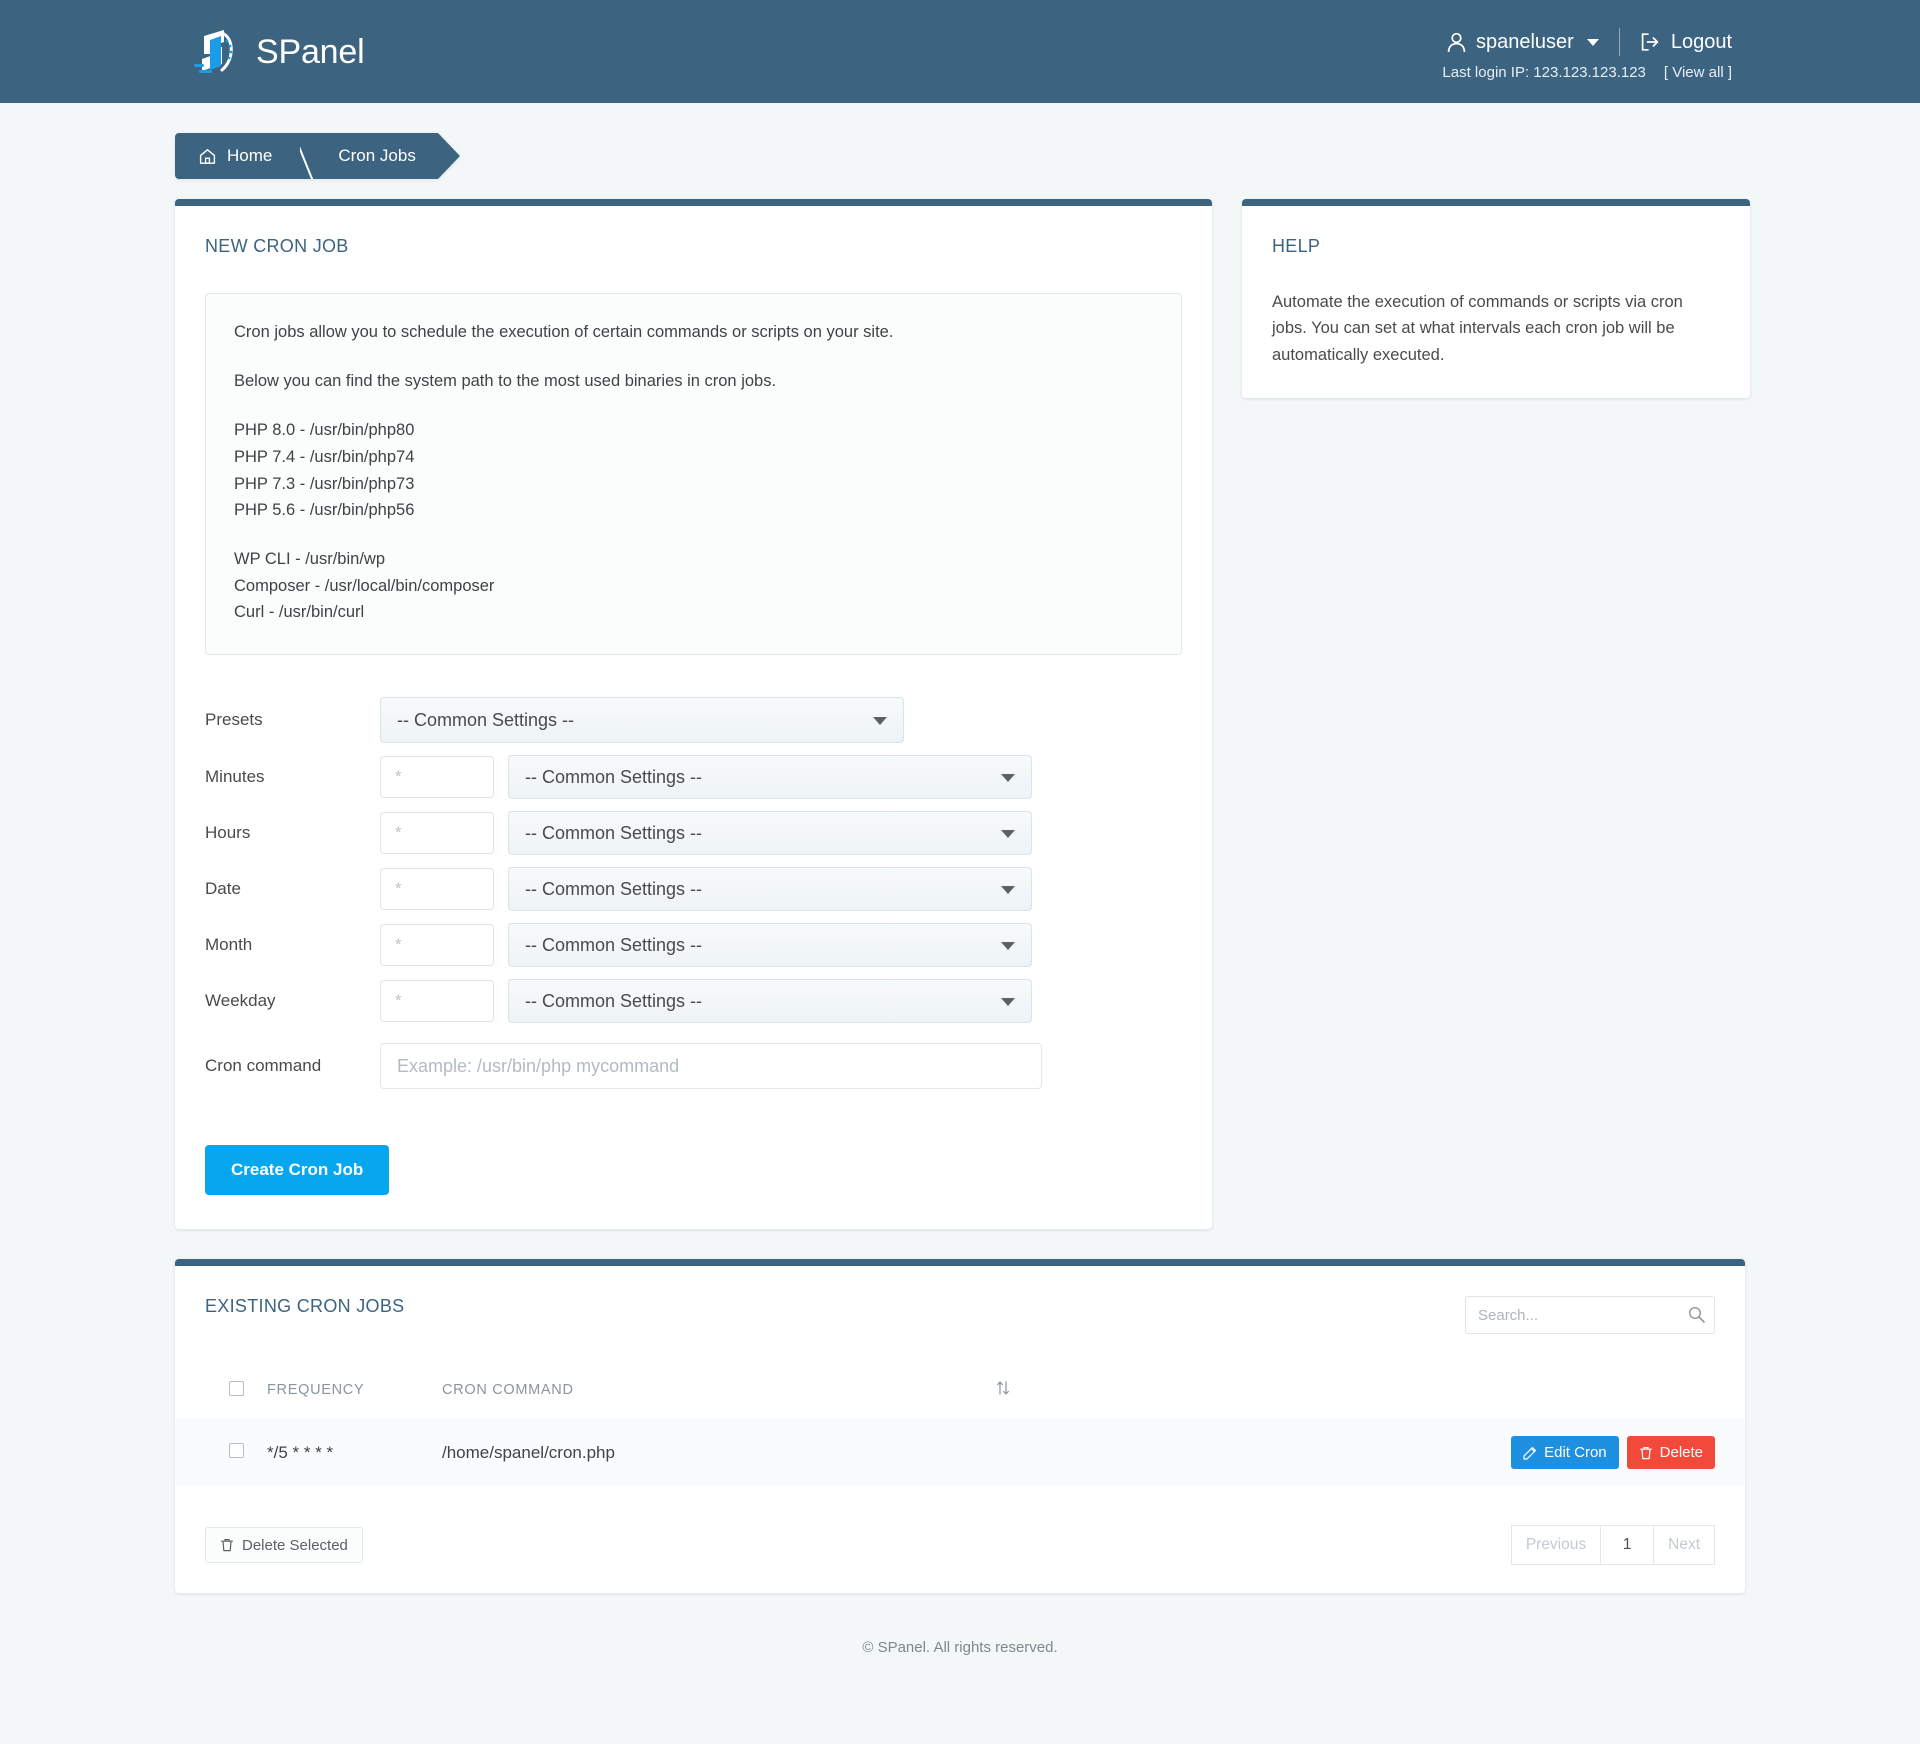 The image size is (1920, 1744). What do you see at coordinates (235, 777) in the screenshot?
I see `label-minutes: Minutes` at bounding box center [235, 777].